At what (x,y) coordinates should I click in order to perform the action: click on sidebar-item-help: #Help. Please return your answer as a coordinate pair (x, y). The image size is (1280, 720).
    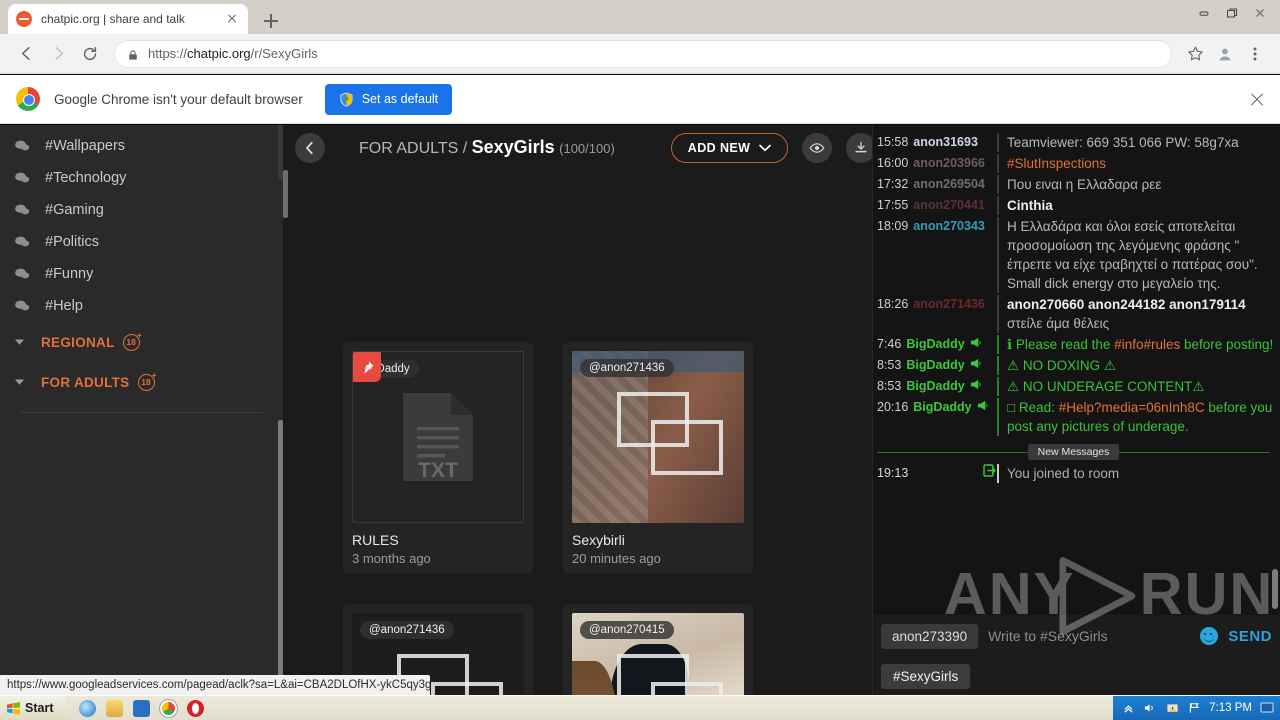
    Looking at the image, I should click on (141, 306).